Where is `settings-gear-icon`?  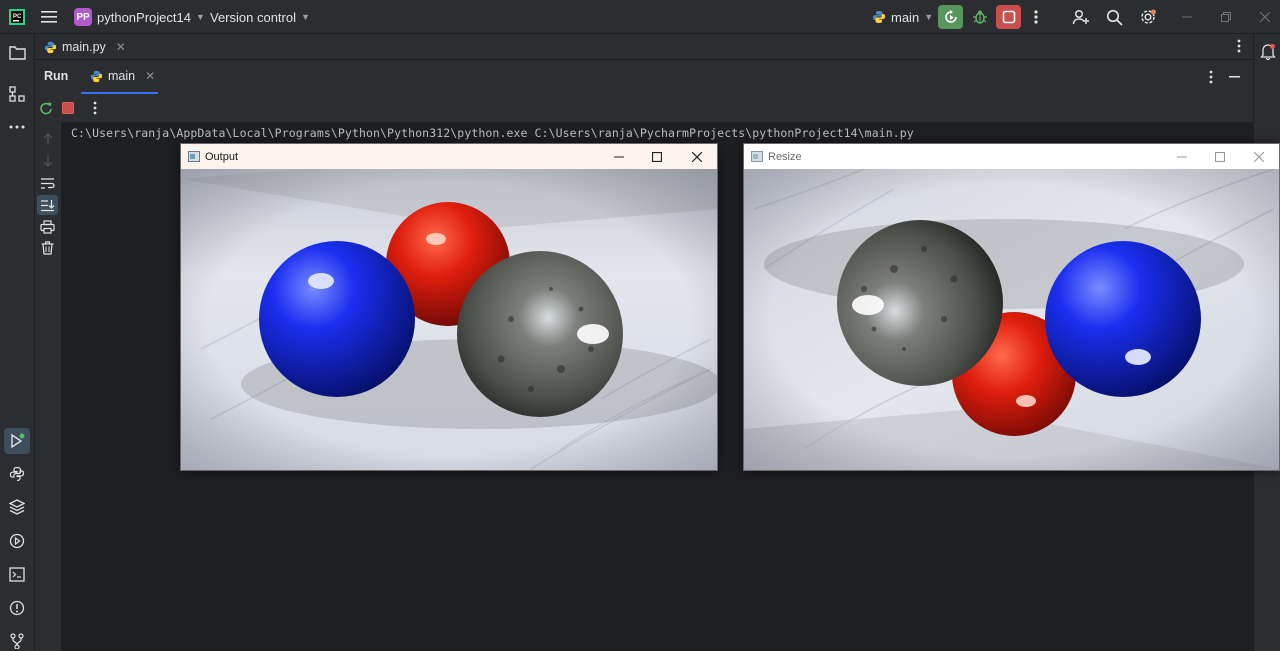 settings-gear-icon is located at coordinates (1148, 17).